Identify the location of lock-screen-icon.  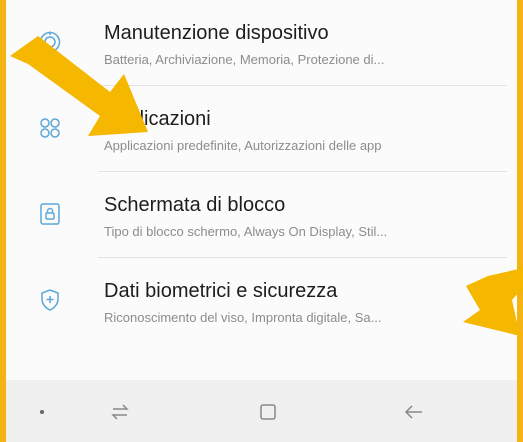
(50, 214).